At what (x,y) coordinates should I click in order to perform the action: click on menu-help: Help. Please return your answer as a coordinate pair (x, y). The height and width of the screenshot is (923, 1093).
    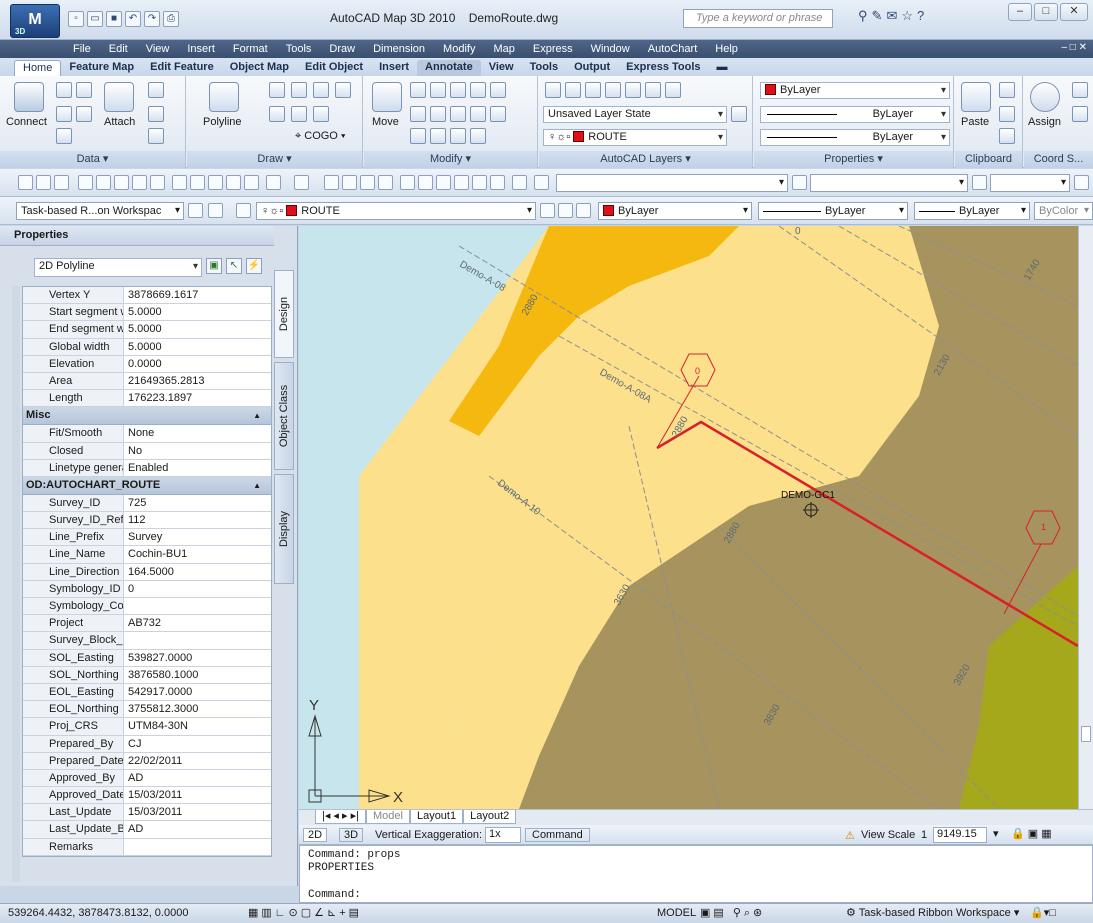
    Looking at the image, I should click on (726, 49).